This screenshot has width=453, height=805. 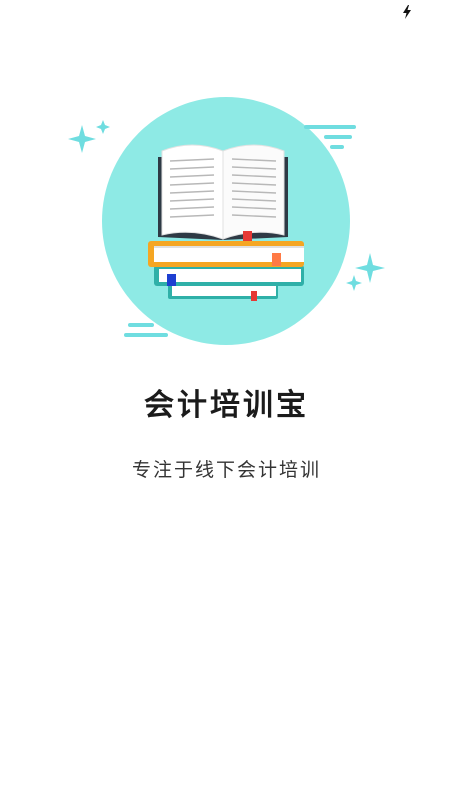 I want to click on book-middle, so click(x=229, y=275).